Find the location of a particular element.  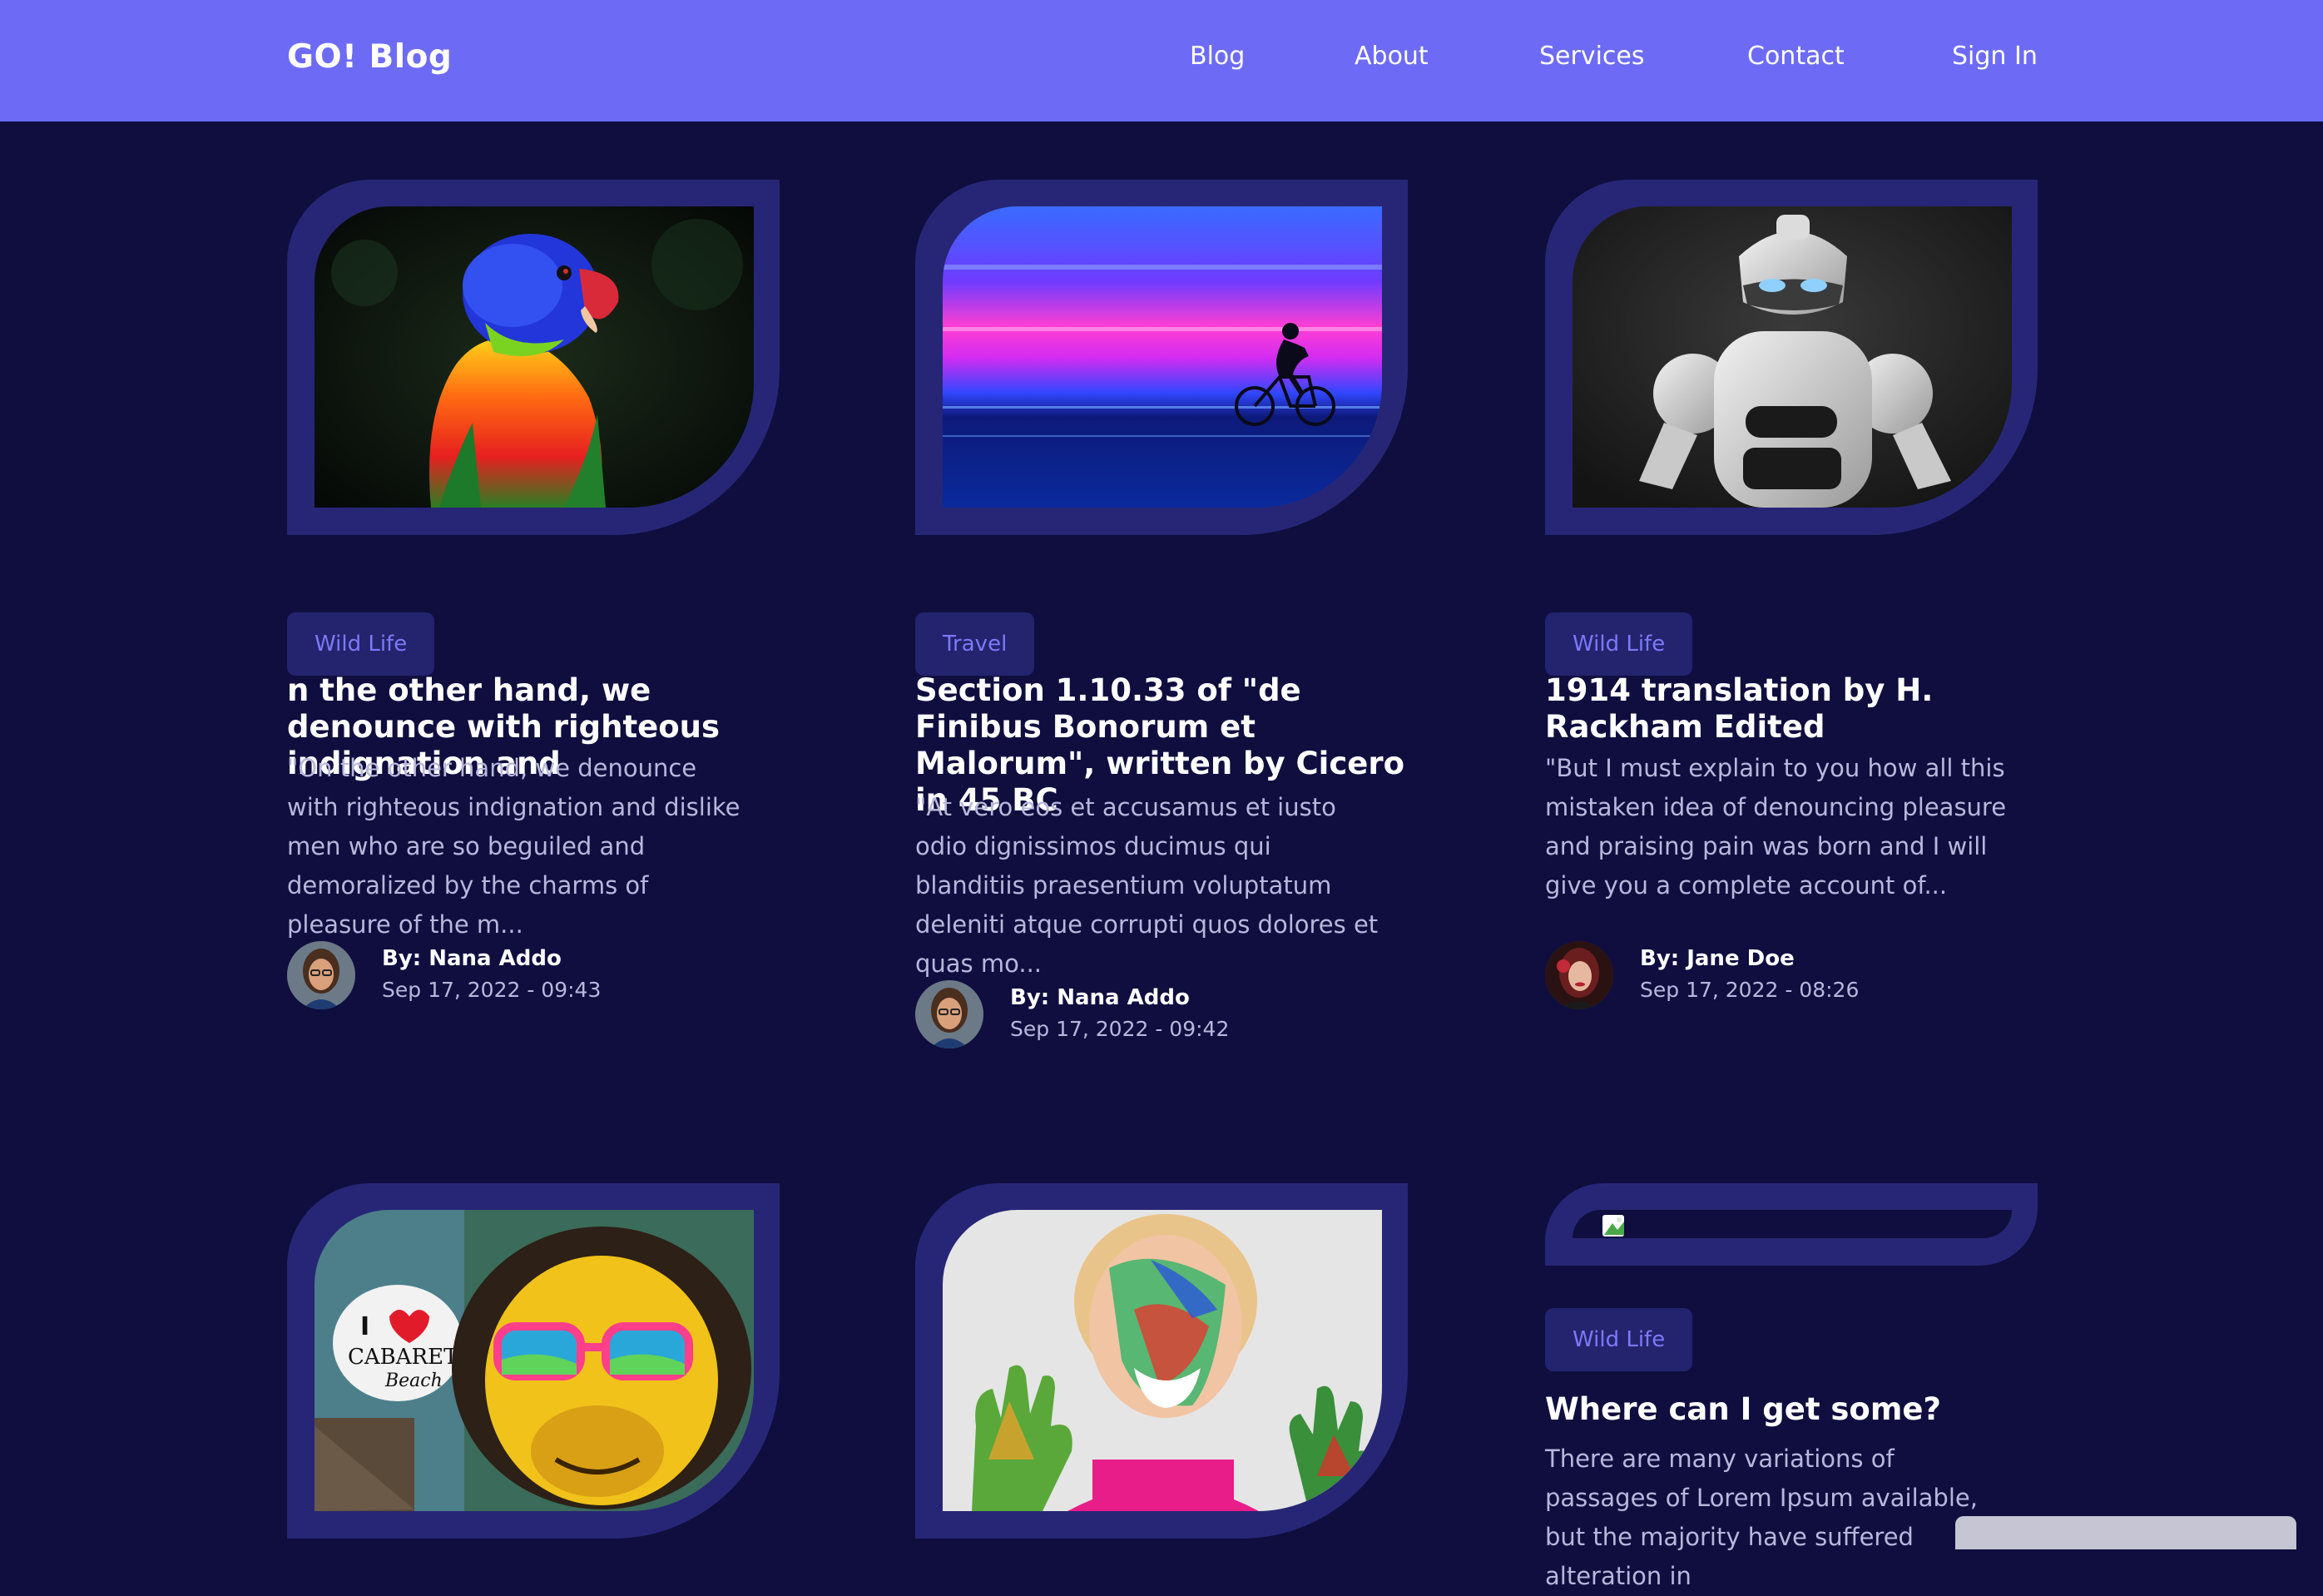

post-date: Sep 17, 2022 - 09:42 is located at coordinates (1120, 1029).